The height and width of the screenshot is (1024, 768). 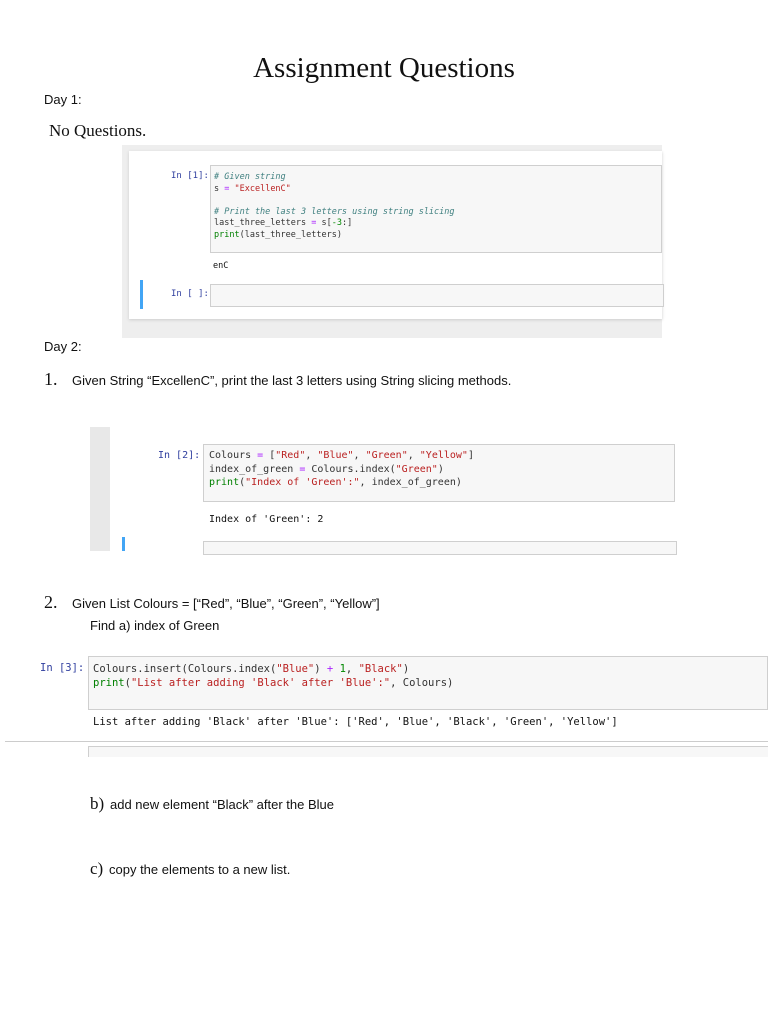 I want to click on code-token: "Black", so click(x=380, y=669).